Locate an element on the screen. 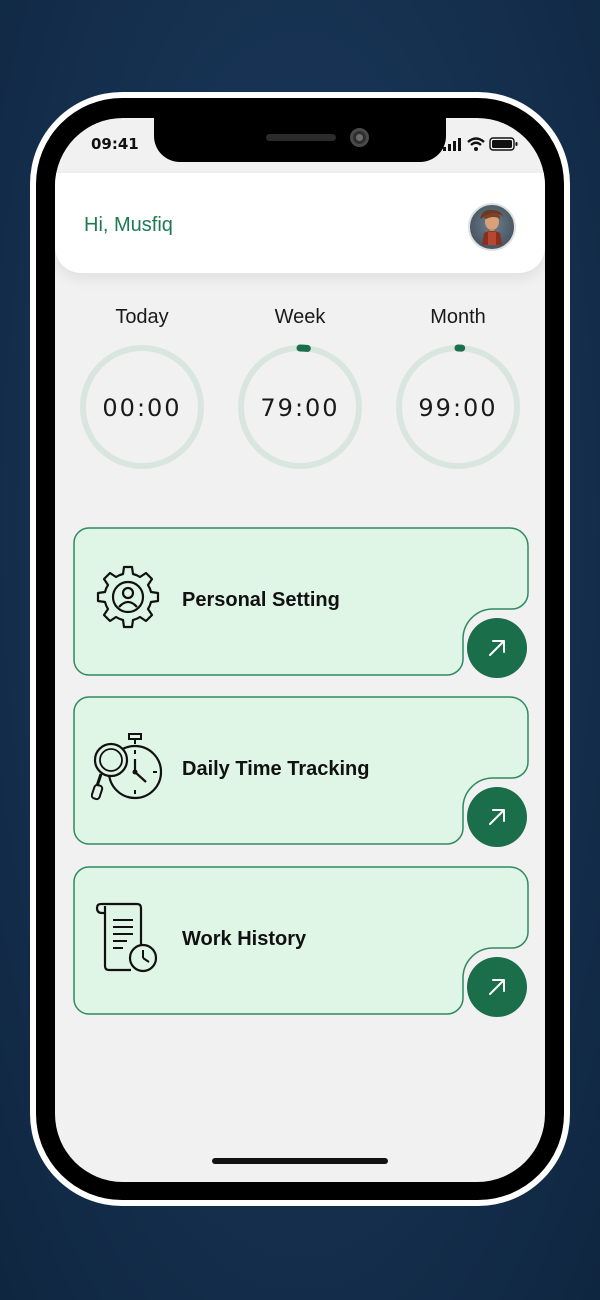 The image size is (600, 1300). notch is located at coordinates (300, 140).